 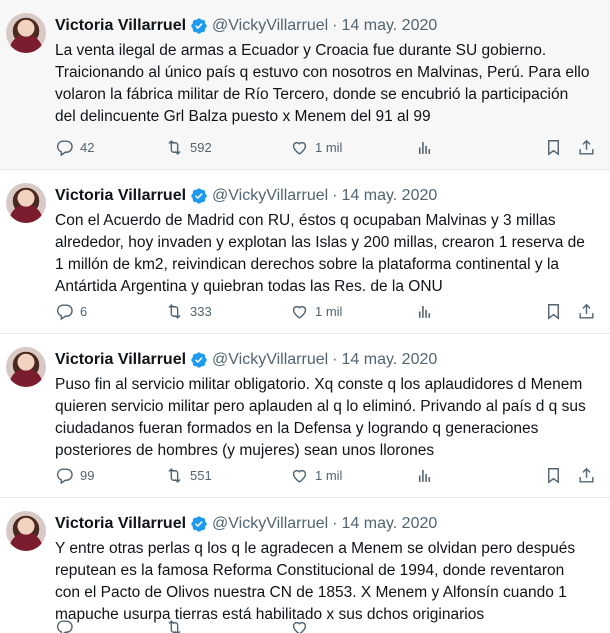 I want to click on reply-button: 6, so click(x=110, y=311).